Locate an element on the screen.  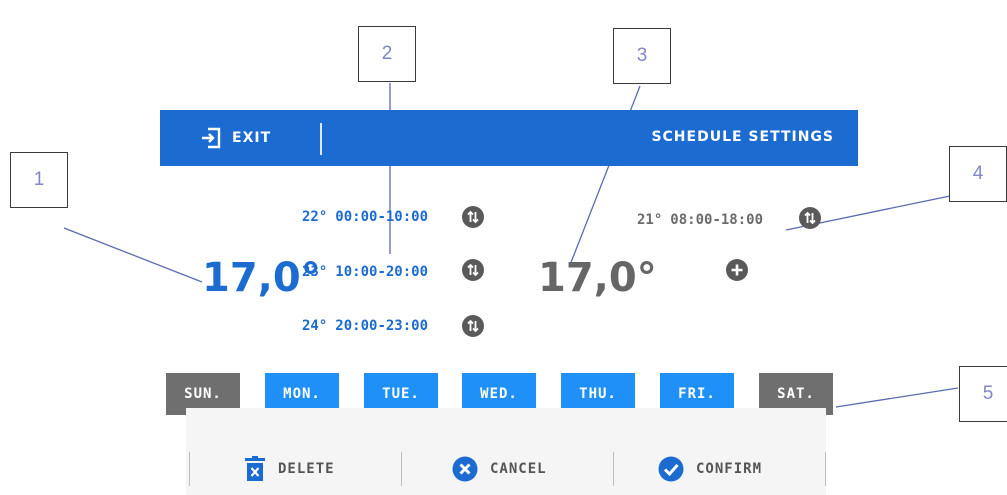
period-1-temp: 22° is located at coordinates (315, 217).